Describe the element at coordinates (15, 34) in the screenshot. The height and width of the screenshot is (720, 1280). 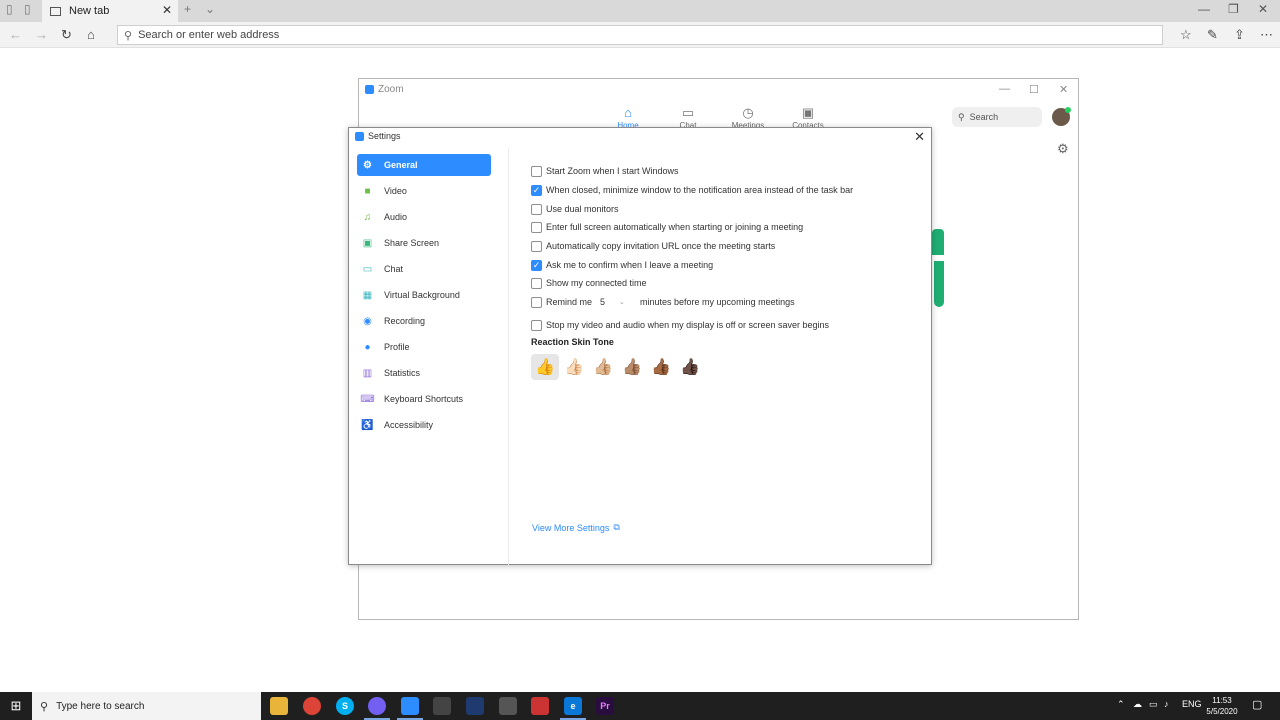
I see `back-icon: ←` at that location.